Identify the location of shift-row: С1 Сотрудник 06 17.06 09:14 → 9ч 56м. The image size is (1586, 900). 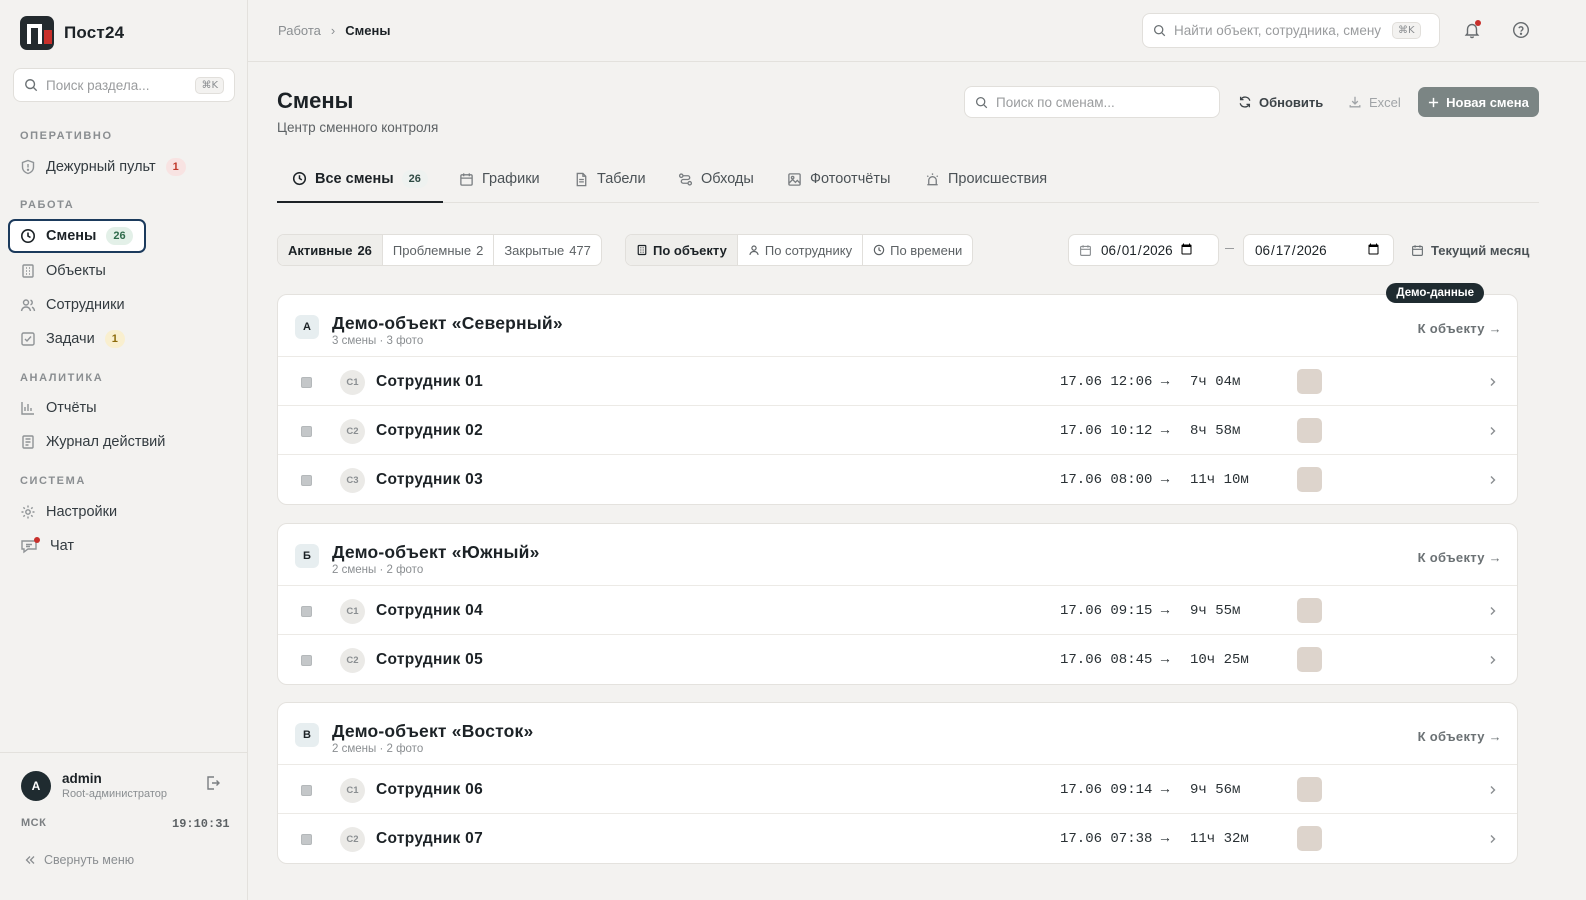
(897, 789).